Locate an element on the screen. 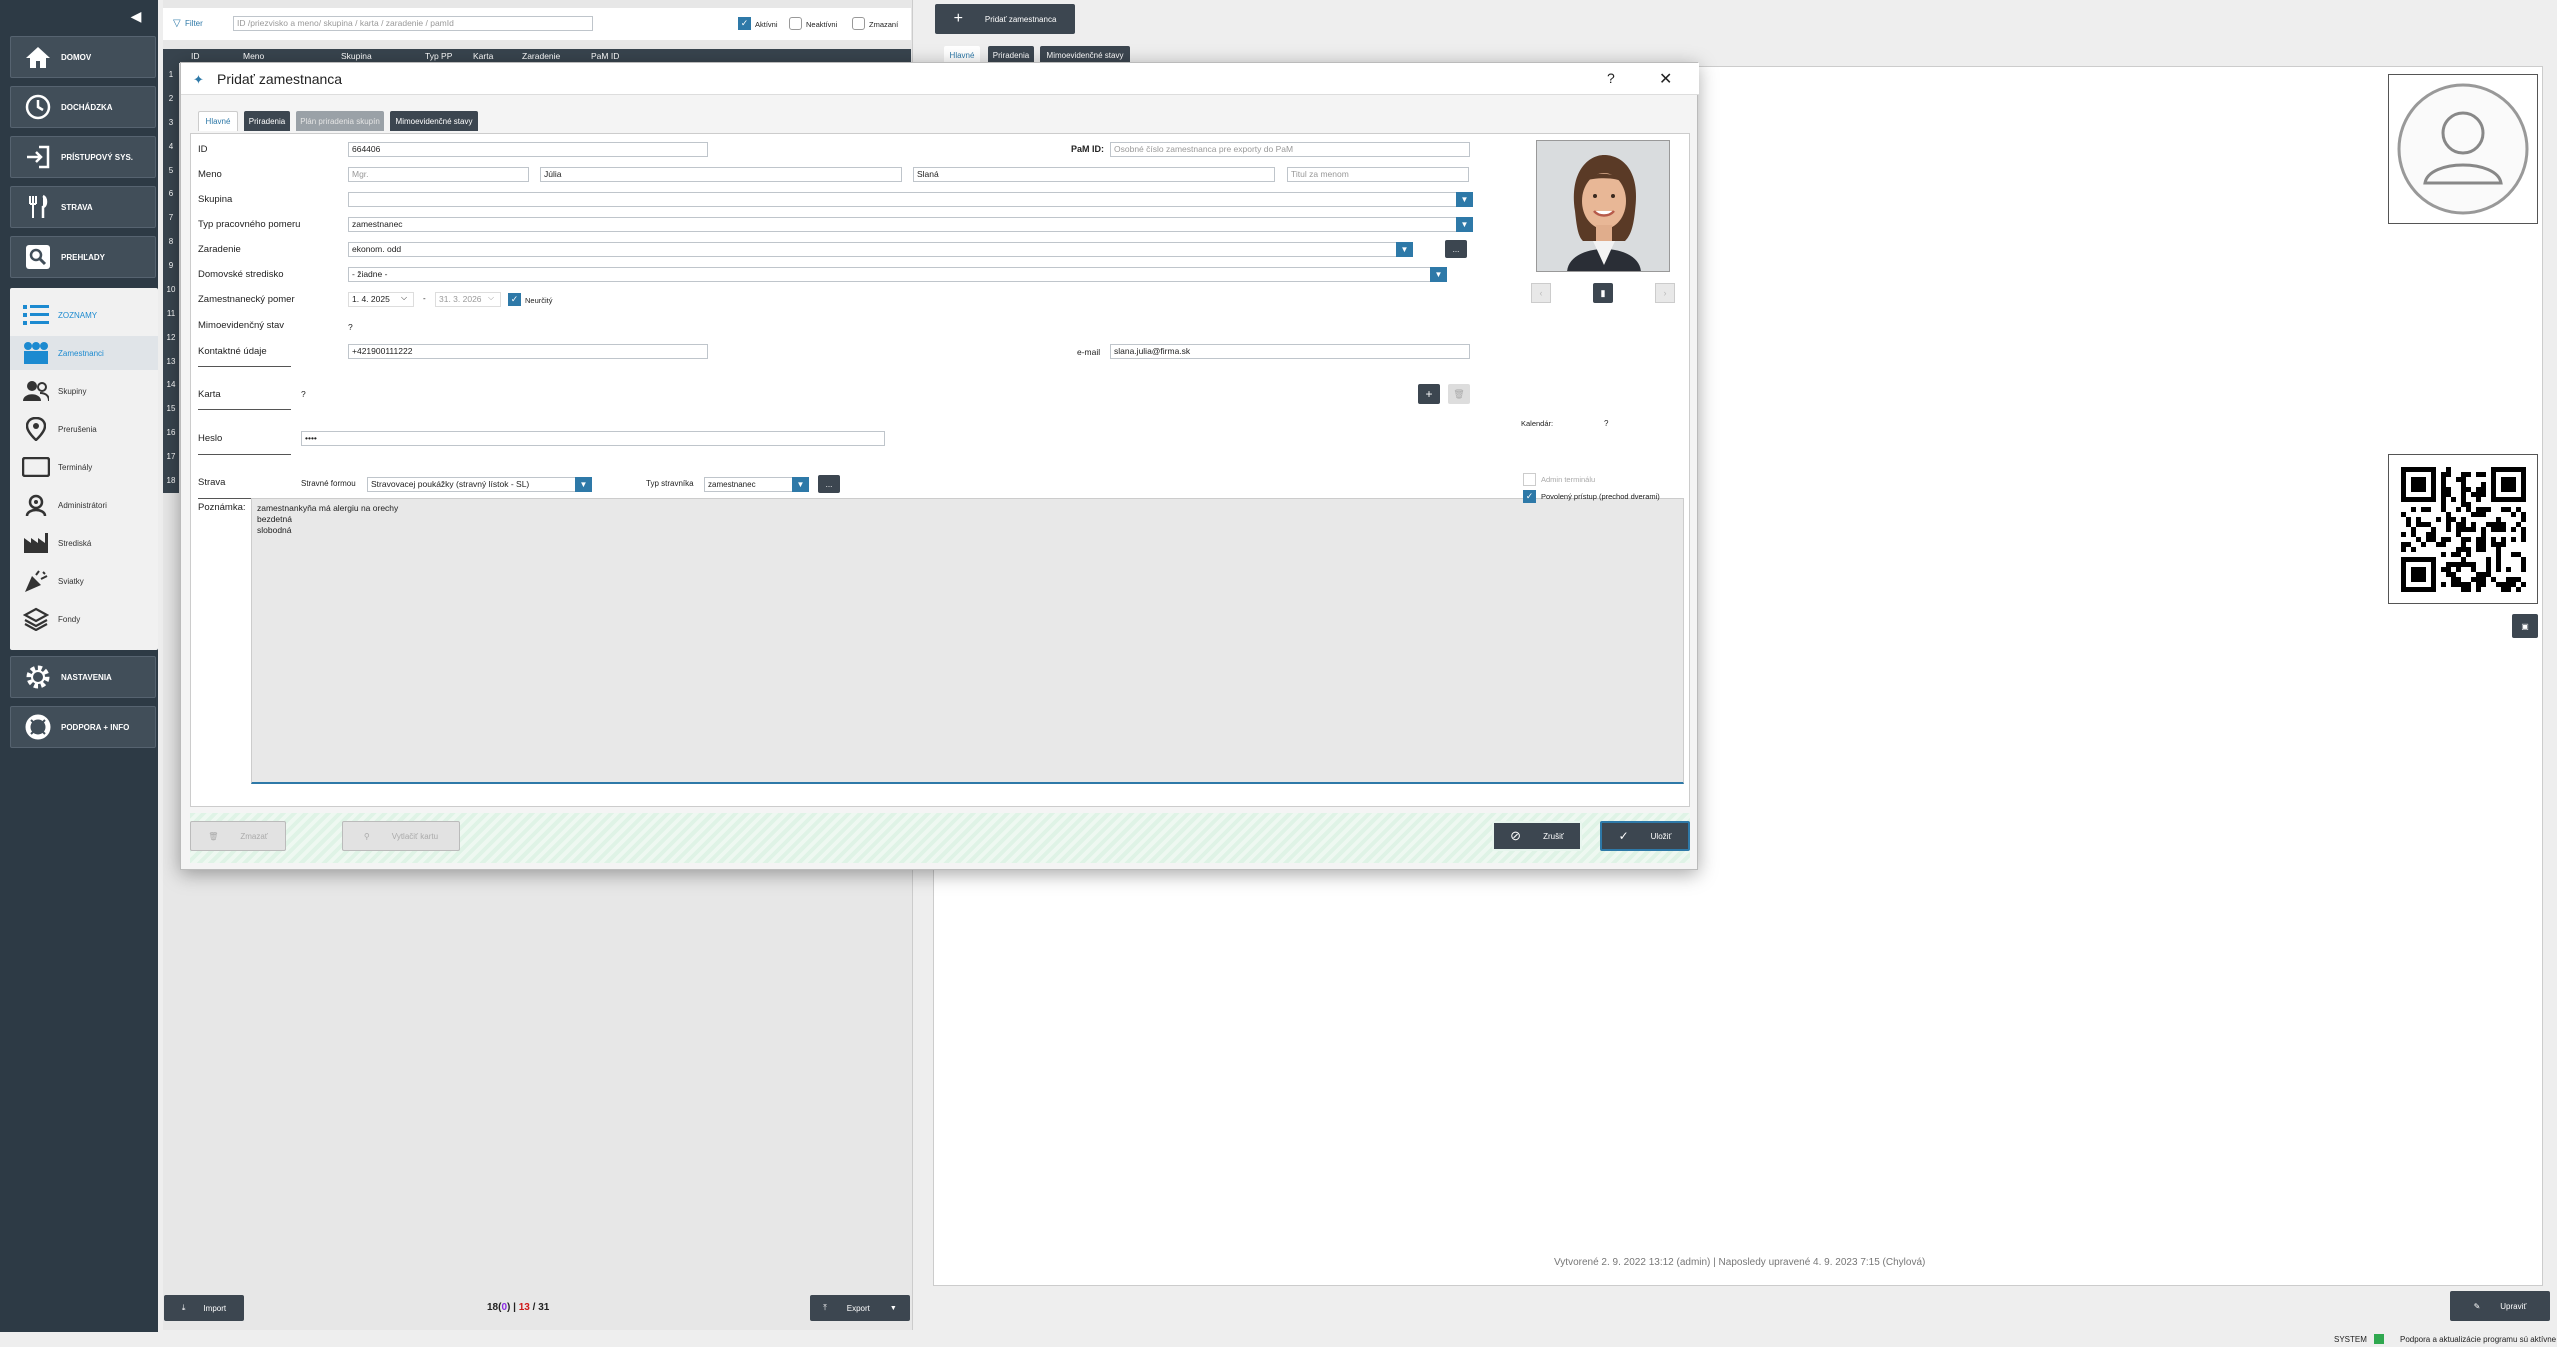 This screenshot has height=1347, width=2557. delete-button: 🗑 Zmazať is located at coordinates (238, 836).